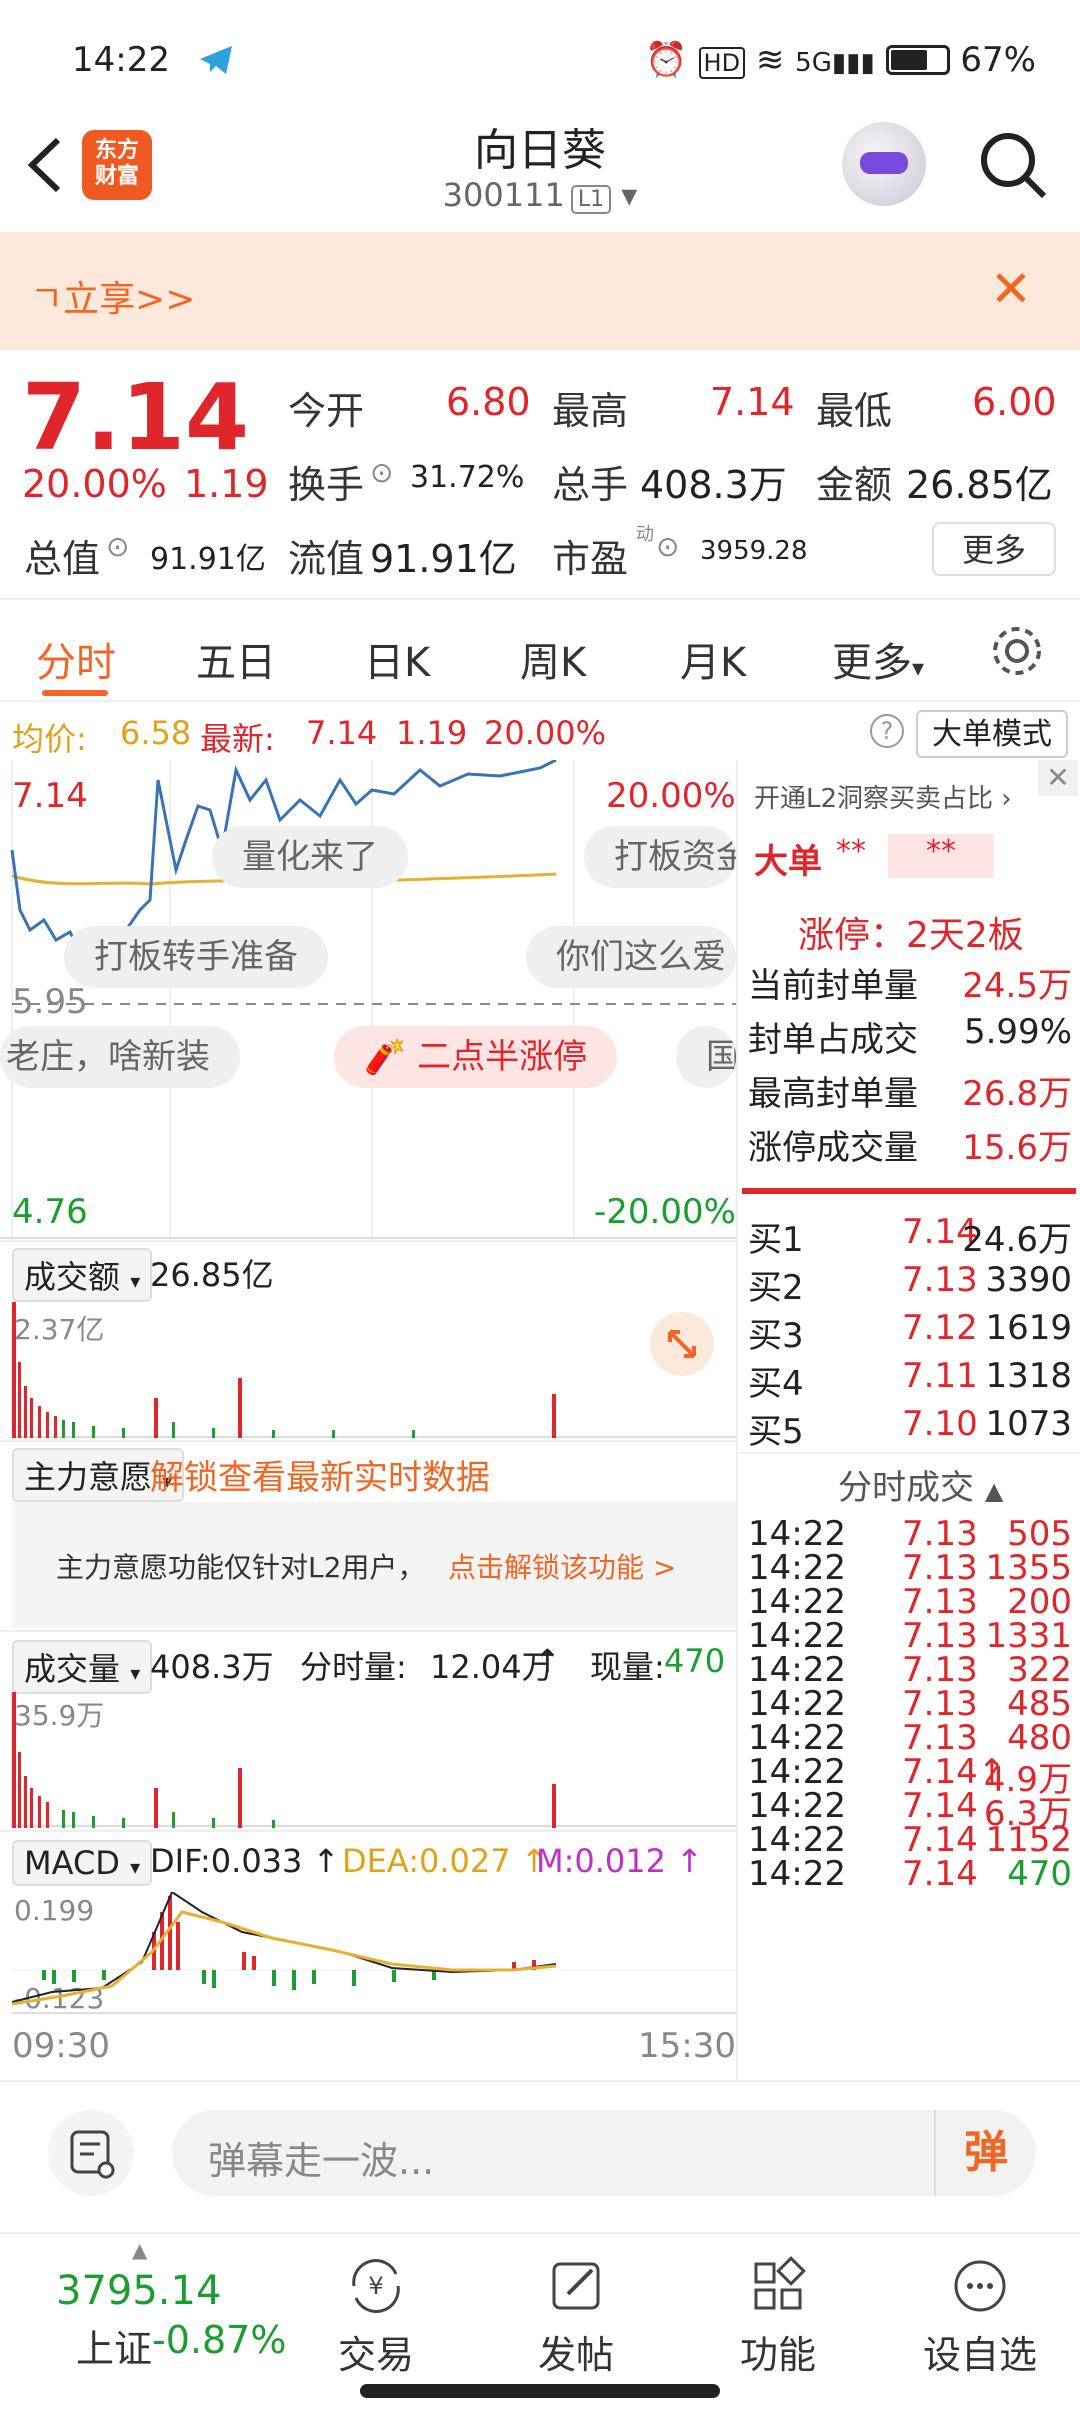 The width and height of the screenshot is (1080, 2412). Describe the element at coordinates (1028, 1280) in the screenshot. I see `bid-volume: 3390` at that location.